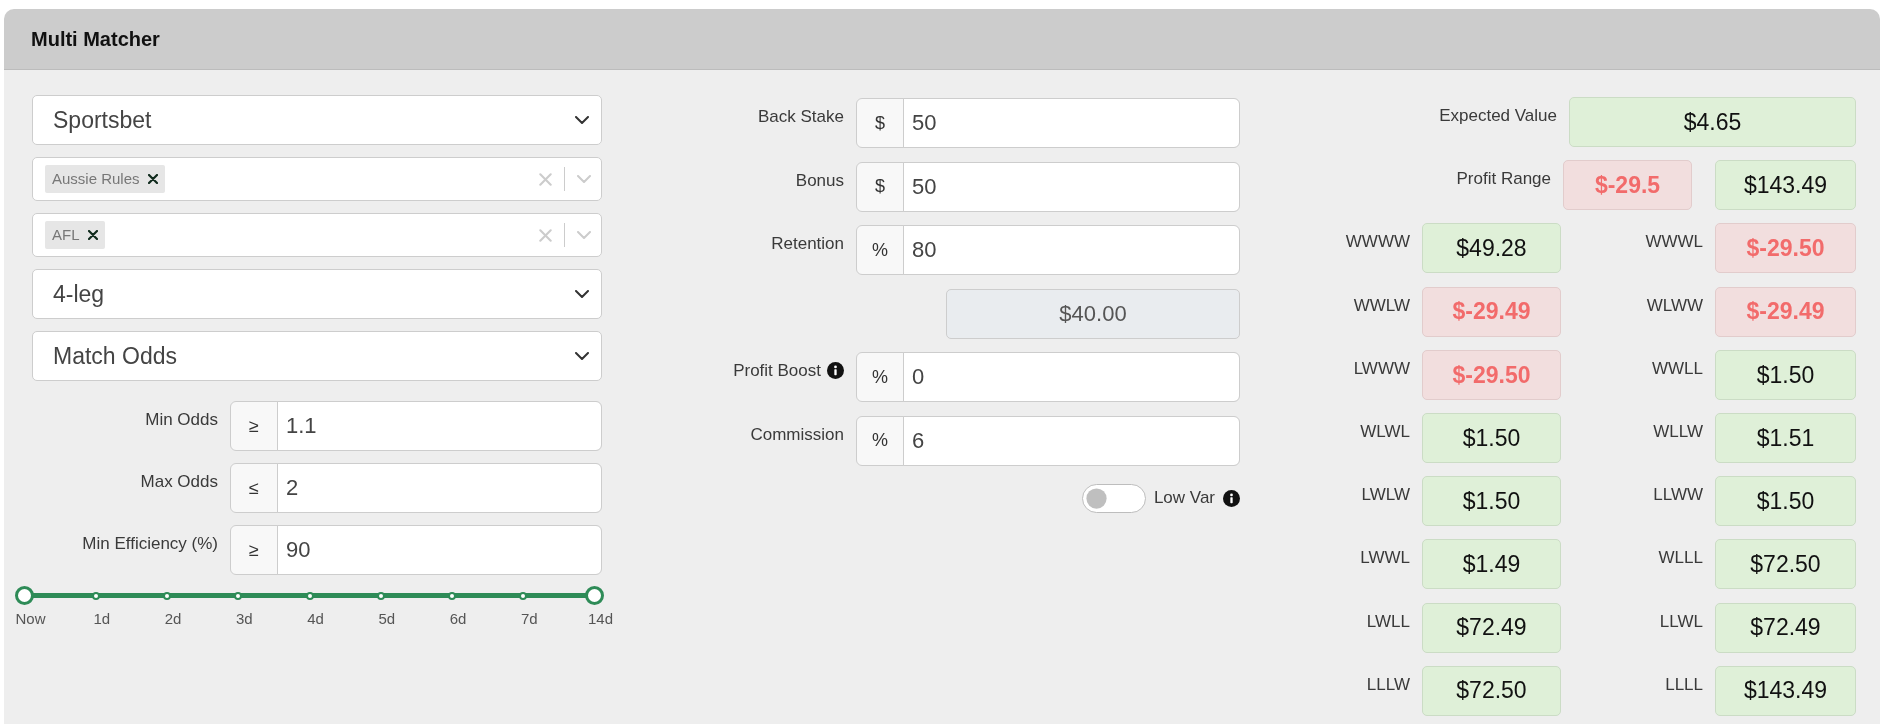 The image size is (1884, 724). What do you see at coordinates (1674, 305) in the screenshot?
I see `outcome-label: WLWW` at bounding box center [1674, 305].